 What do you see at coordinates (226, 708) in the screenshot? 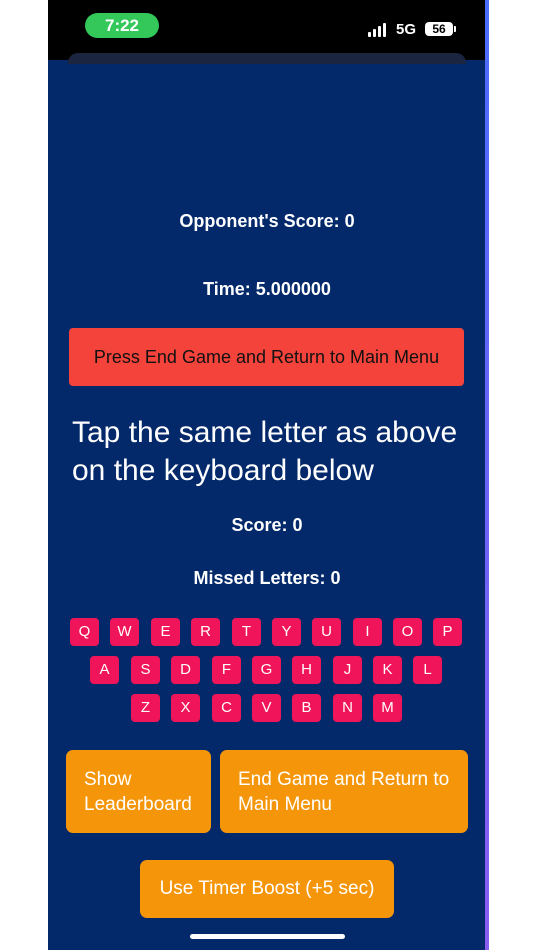
I see `key-c: C` at bounding box center [226, 708].